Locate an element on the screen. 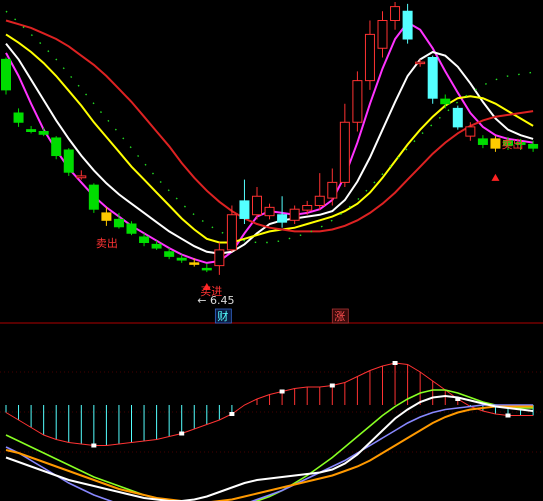 This screenshot has height=501, width=543. buy-signal-label: 买进 is located at coordinates (211, 291).